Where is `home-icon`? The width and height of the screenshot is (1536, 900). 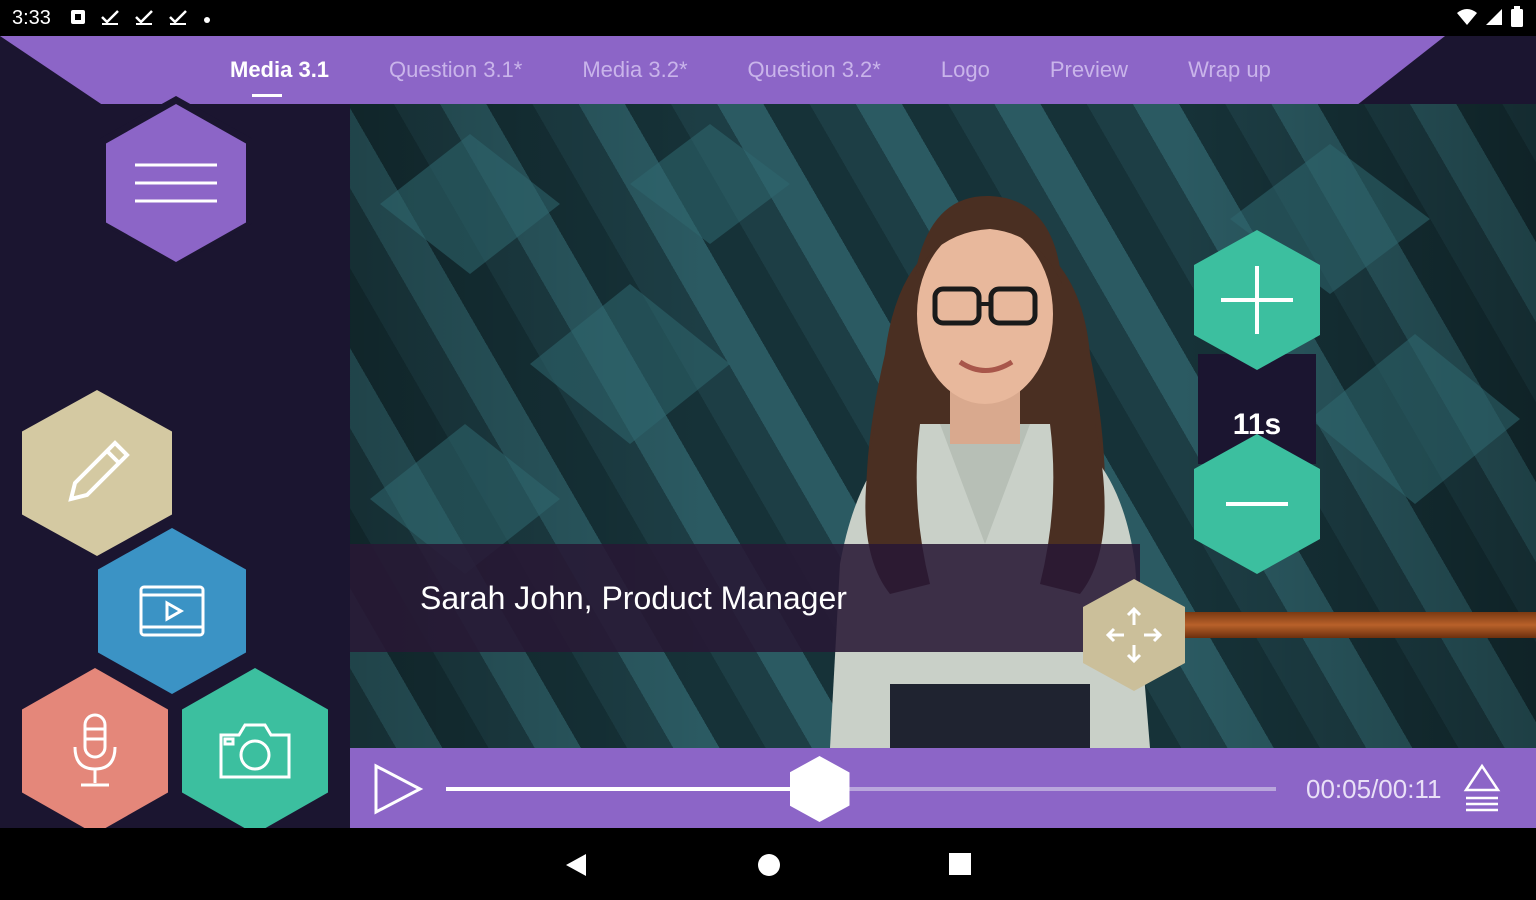
home-icon is located at coordinates (769, 865).